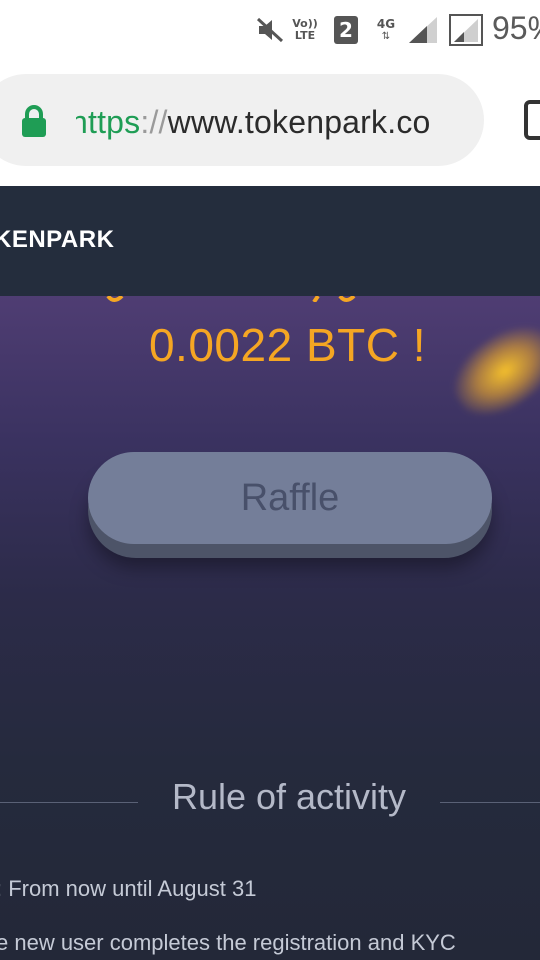  I want to click on site-logo: KENPARK, so click(57, 240).